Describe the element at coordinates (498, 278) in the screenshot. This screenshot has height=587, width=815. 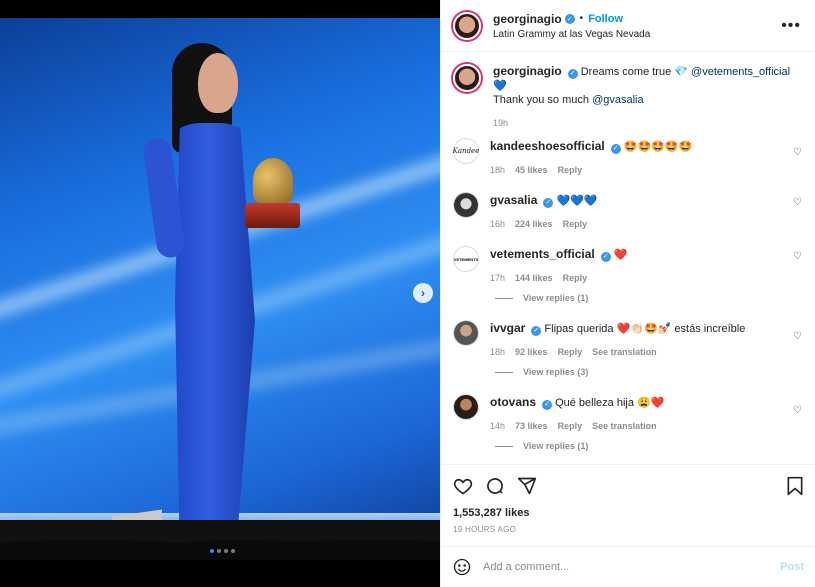
I see `comment-time: 17h` at that location.